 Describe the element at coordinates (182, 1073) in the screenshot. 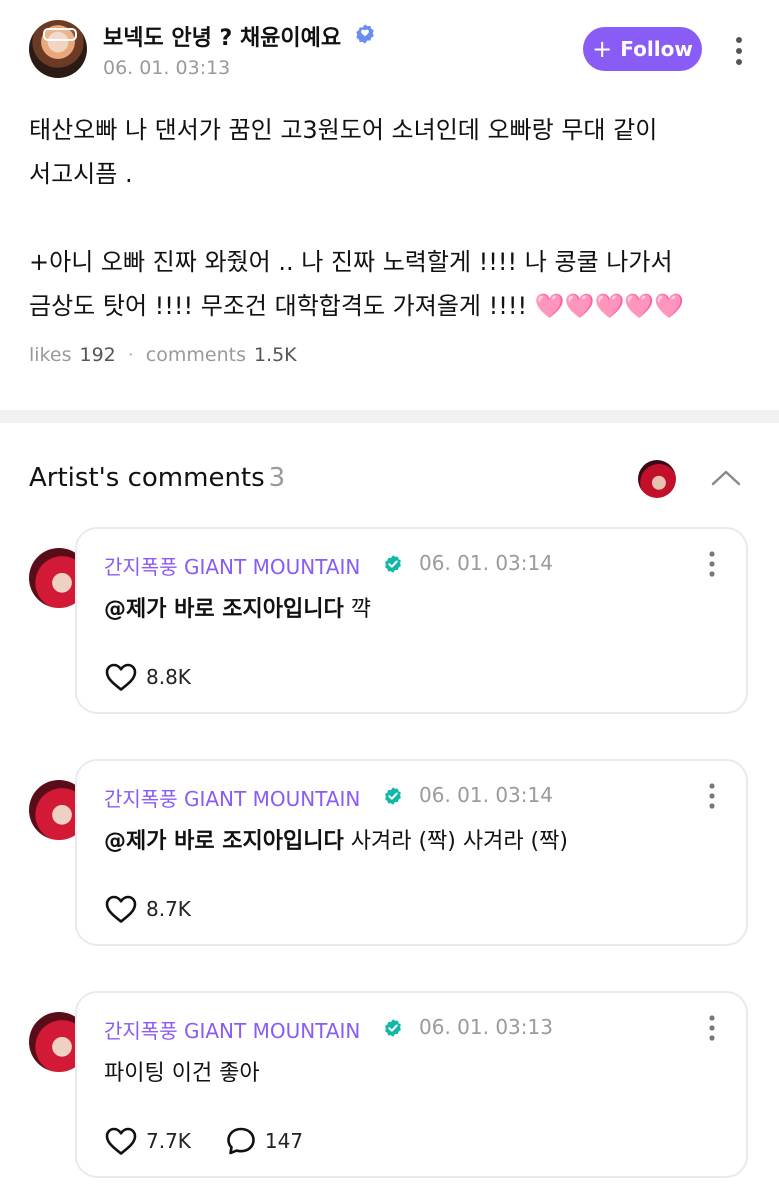

I see `comment-body: 파이팅 이건 좋아` at that location.